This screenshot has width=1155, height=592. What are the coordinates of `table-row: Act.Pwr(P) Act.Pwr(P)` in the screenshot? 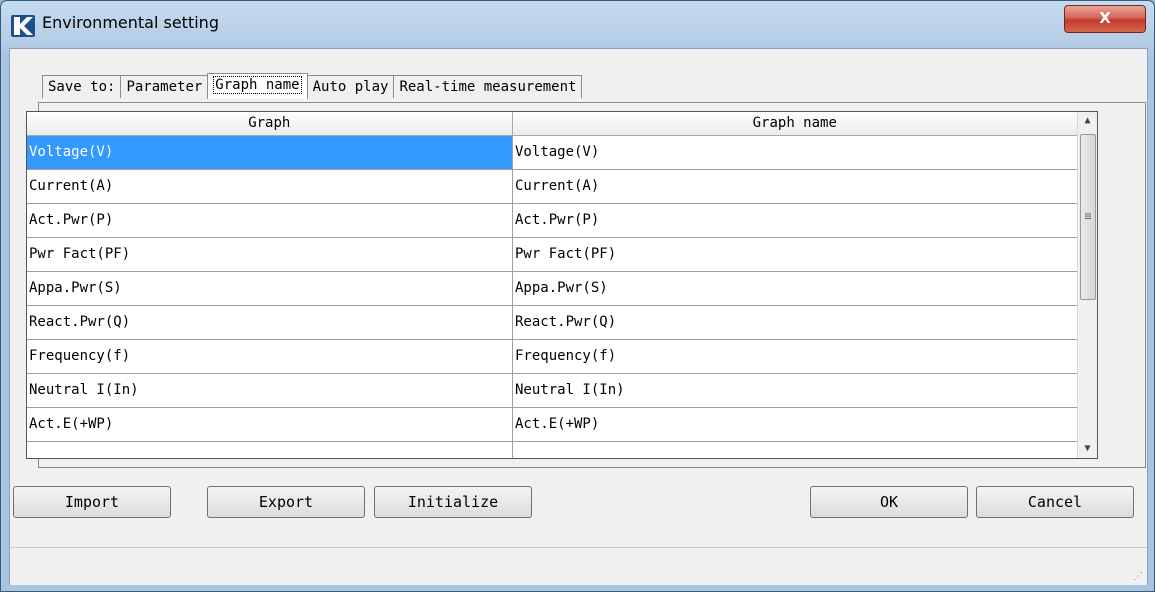 It's located at (552, 221).